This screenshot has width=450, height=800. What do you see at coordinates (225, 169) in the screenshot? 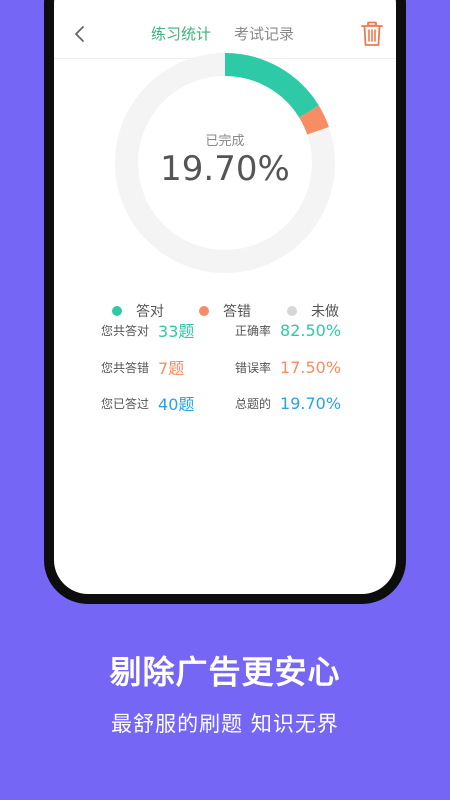
I see `completed-percent: 19.70%` at bounding box center [225, 169].